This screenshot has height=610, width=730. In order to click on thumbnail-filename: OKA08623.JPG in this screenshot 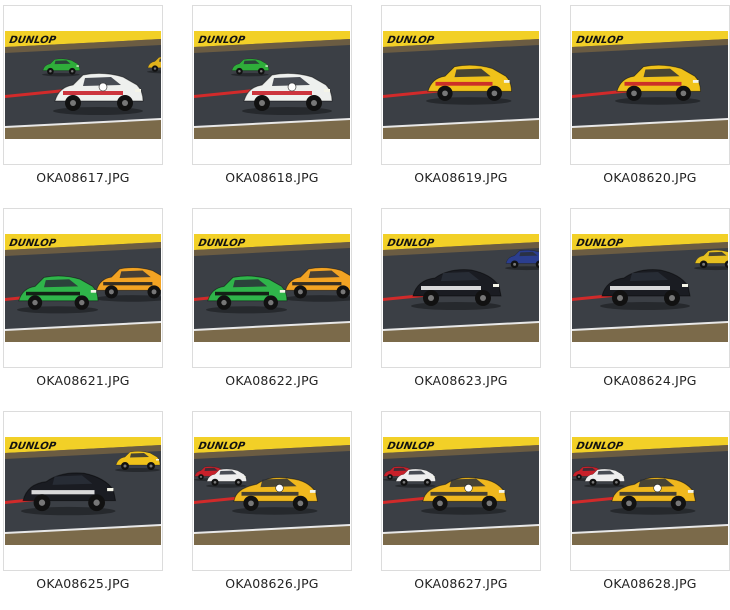, I will do `click(461, 380)`.